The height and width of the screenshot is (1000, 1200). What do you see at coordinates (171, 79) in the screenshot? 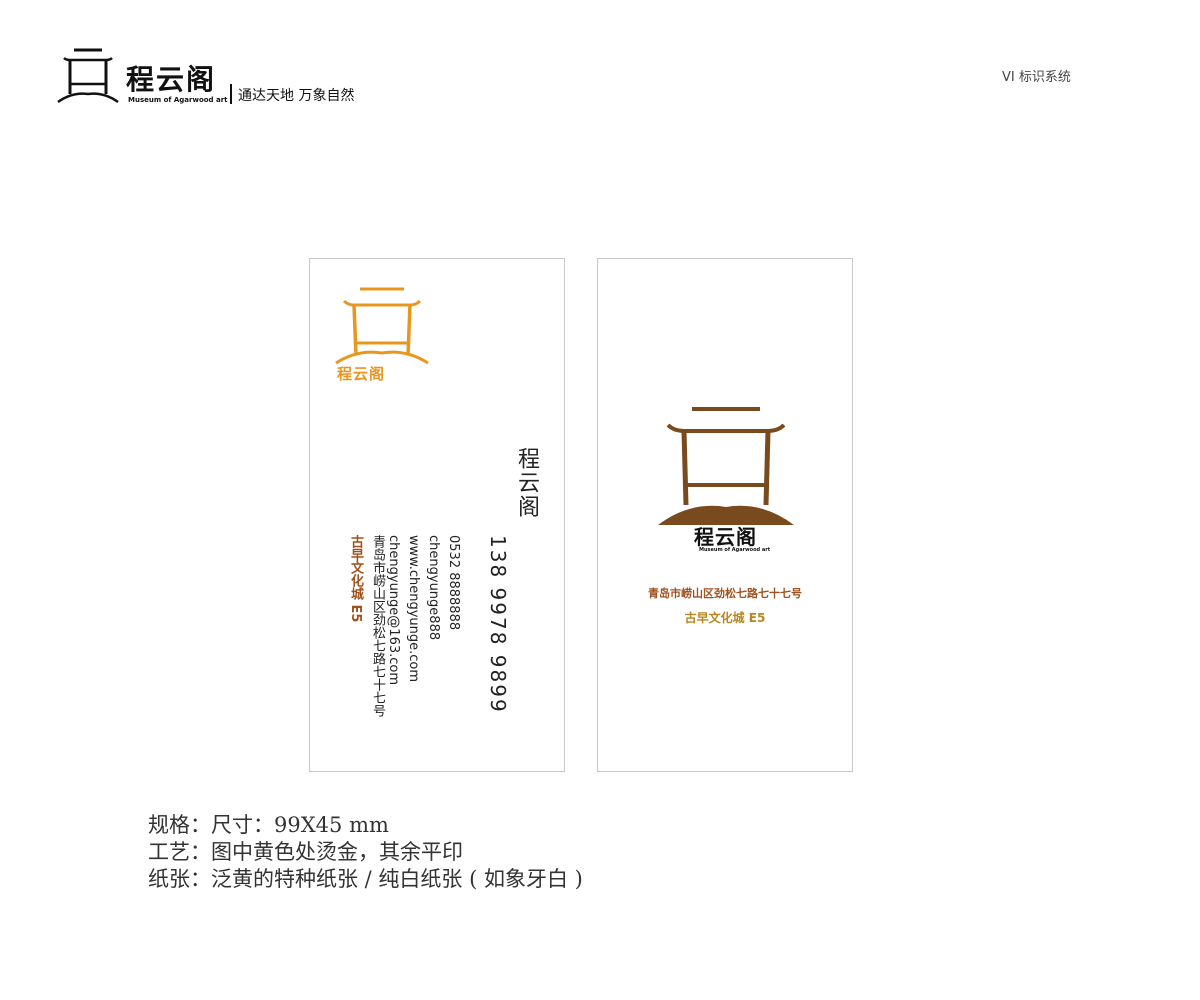
I see `brand-name-cn: 程云阁` at bounding box center [171, 79].